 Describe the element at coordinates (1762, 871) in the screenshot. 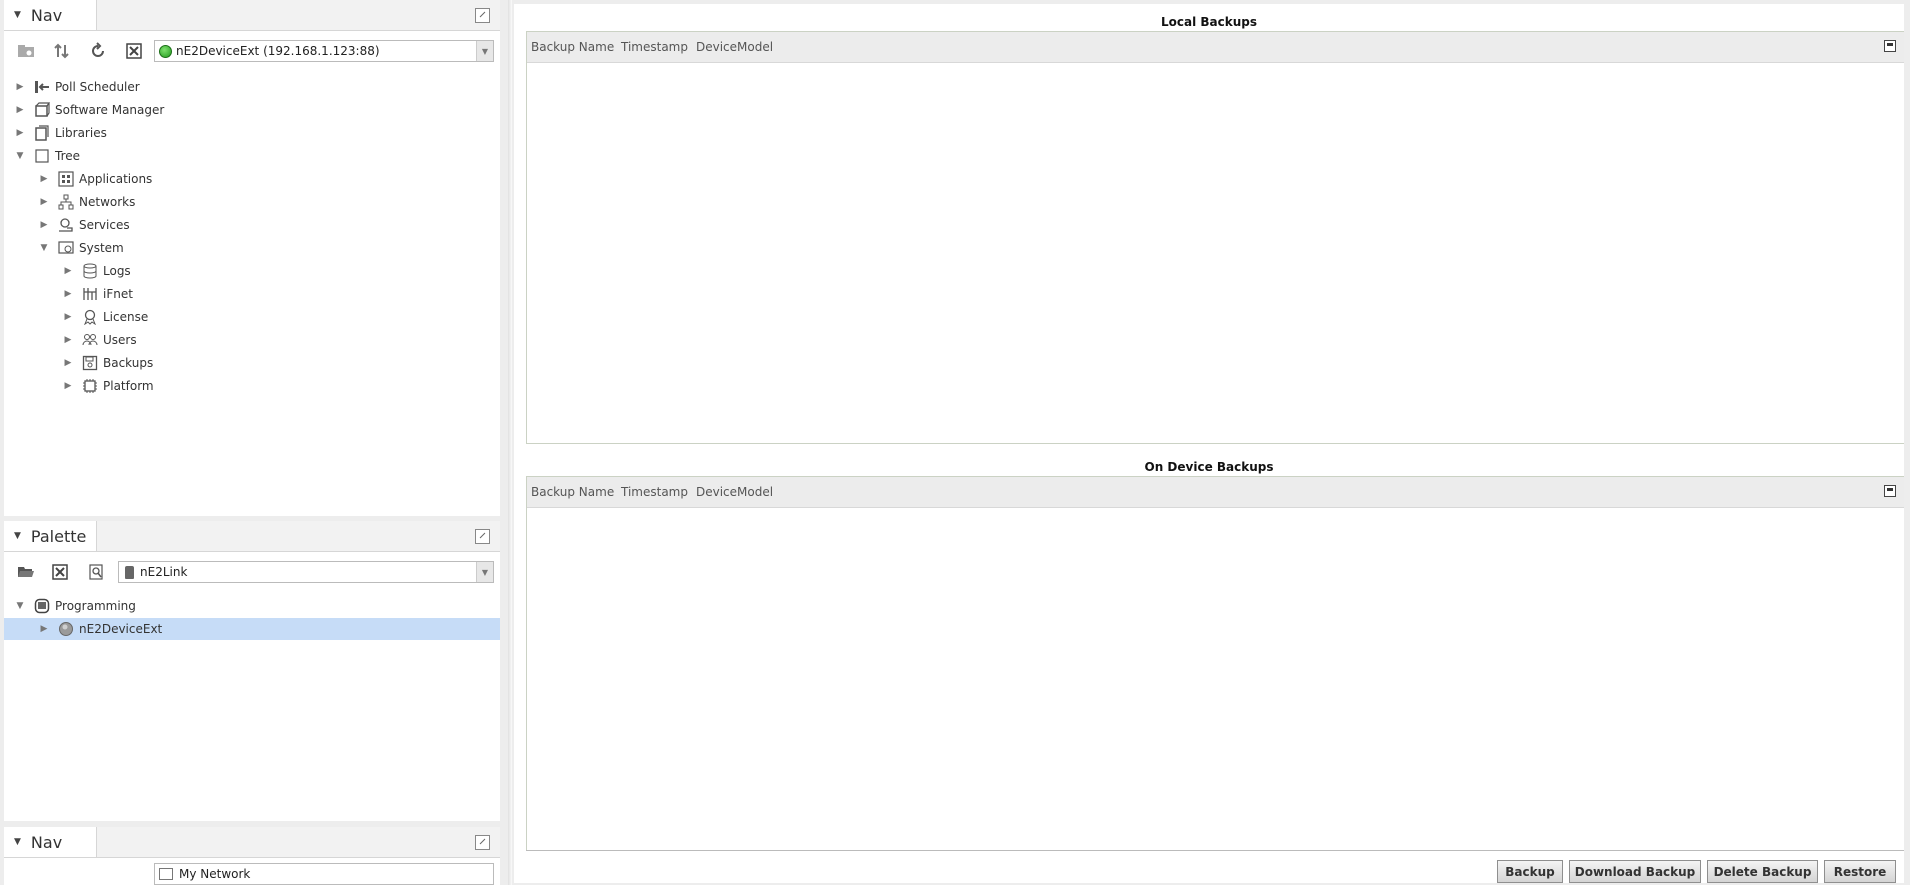

I see `delete-backup-button: Delete Backup` at that location.